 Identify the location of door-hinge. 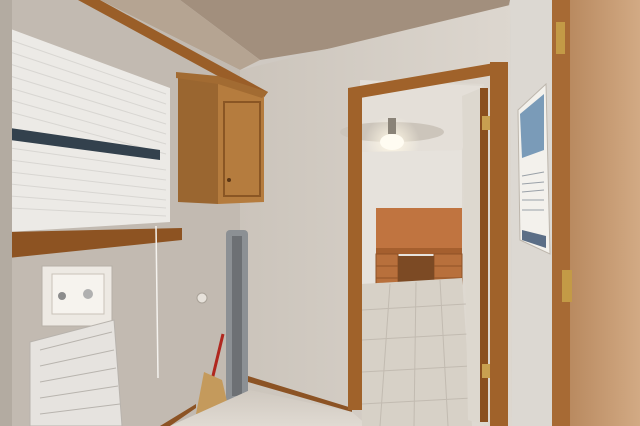
(486, 123).